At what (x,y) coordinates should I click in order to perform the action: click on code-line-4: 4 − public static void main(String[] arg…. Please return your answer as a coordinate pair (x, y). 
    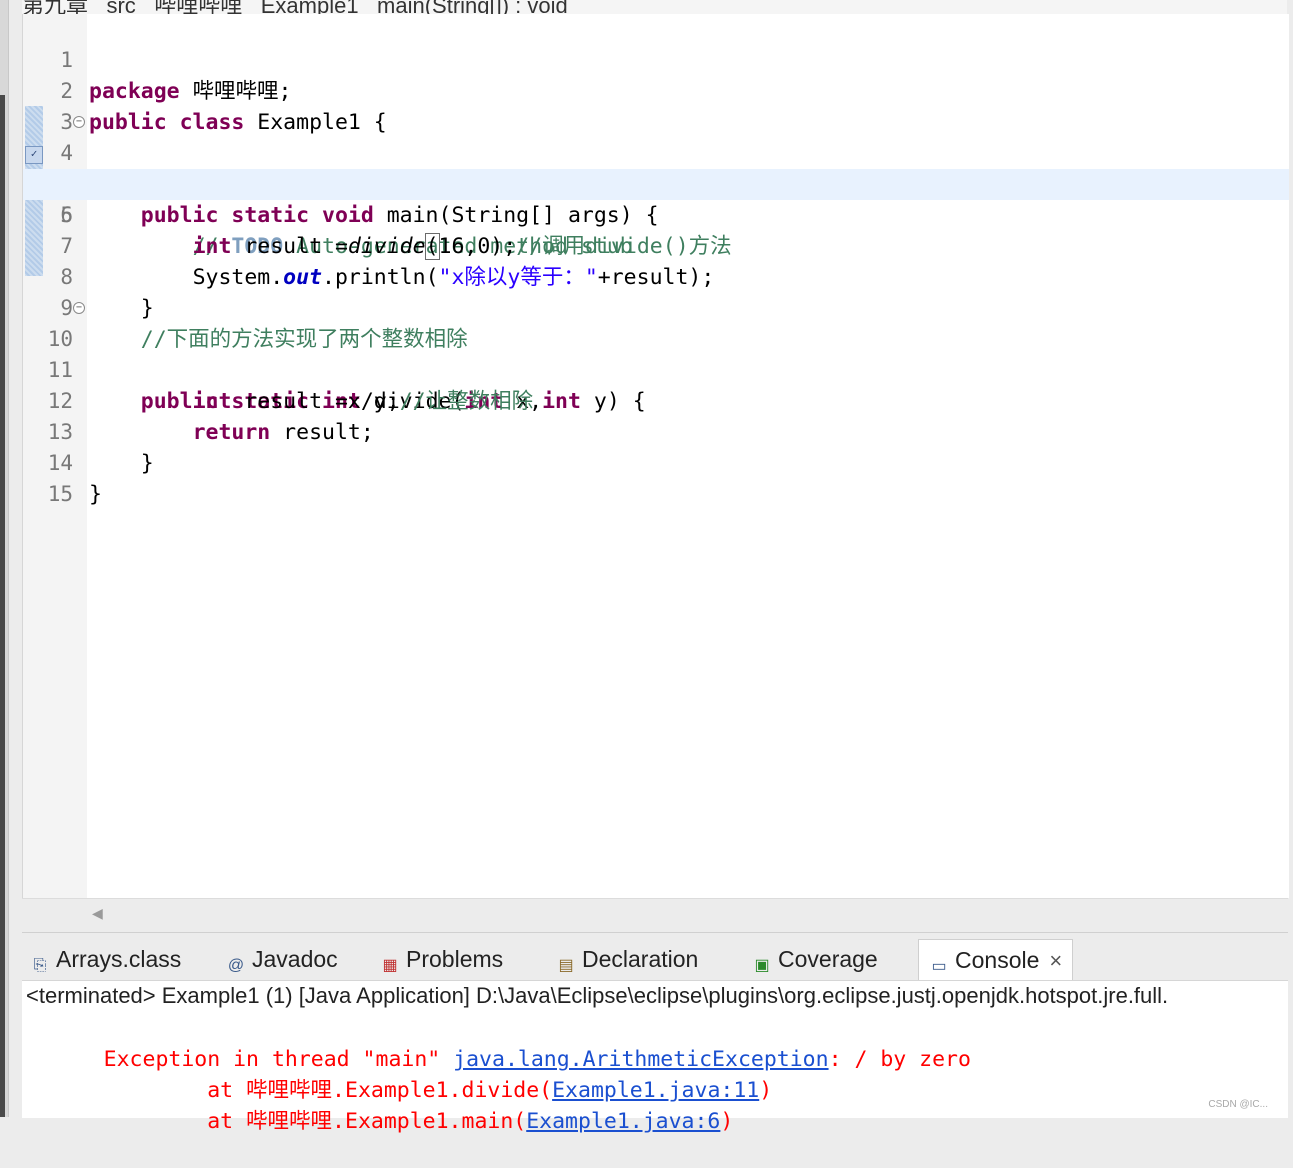
    Looking at the image, I should click on (656, 167).